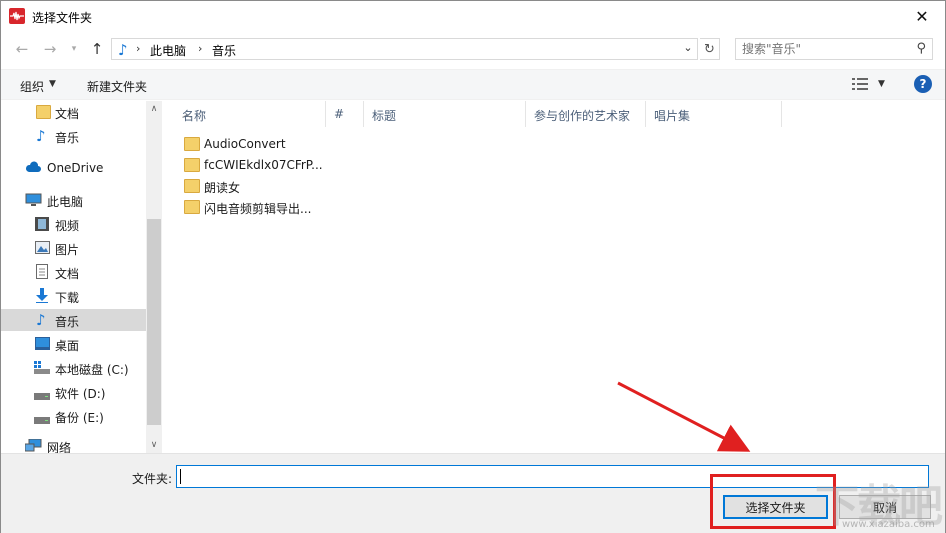 This screenshot has width=946, height=533. I want to click on breadcrumb-this-pc: 此电脑, so click(168, 50).